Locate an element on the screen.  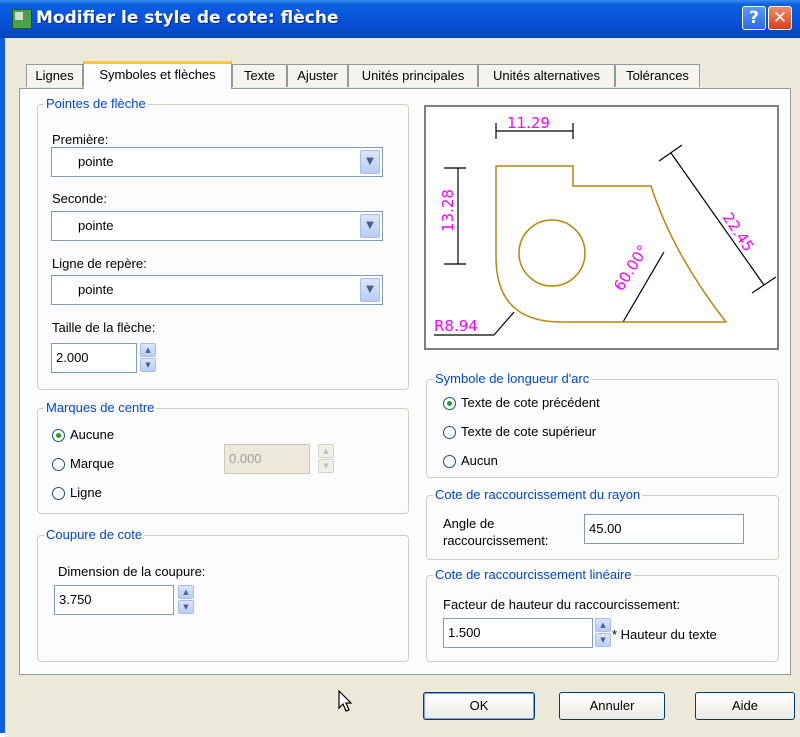
center-mark-size-input: 0.000 is located at coordinates (267, 459).